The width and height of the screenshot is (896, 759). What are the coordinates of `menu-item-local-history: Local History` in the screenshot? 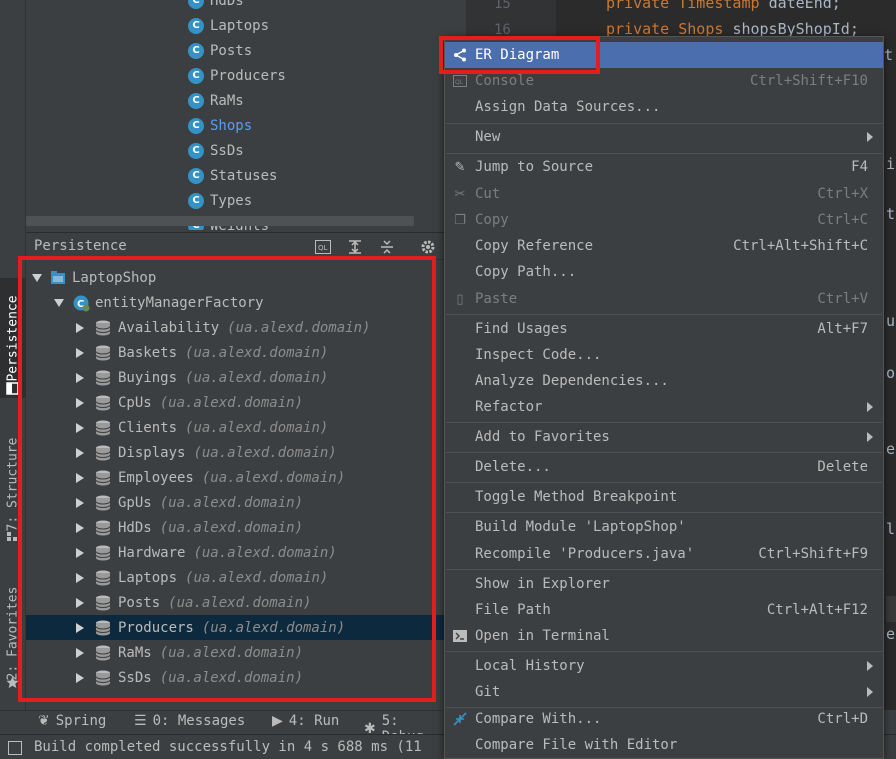 It's located at (664, 666).